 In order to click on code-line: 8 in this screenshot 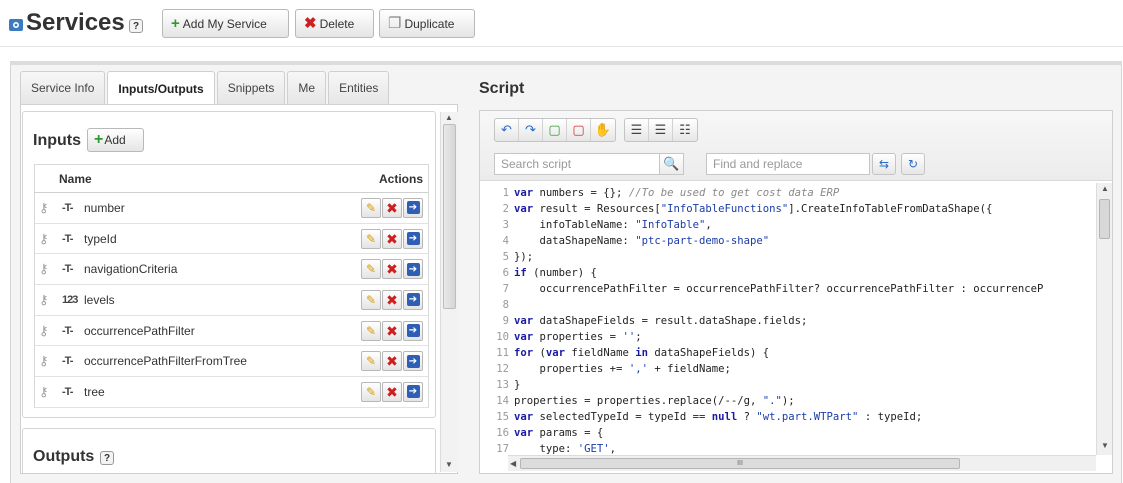, I will do `click(794, 305)`.